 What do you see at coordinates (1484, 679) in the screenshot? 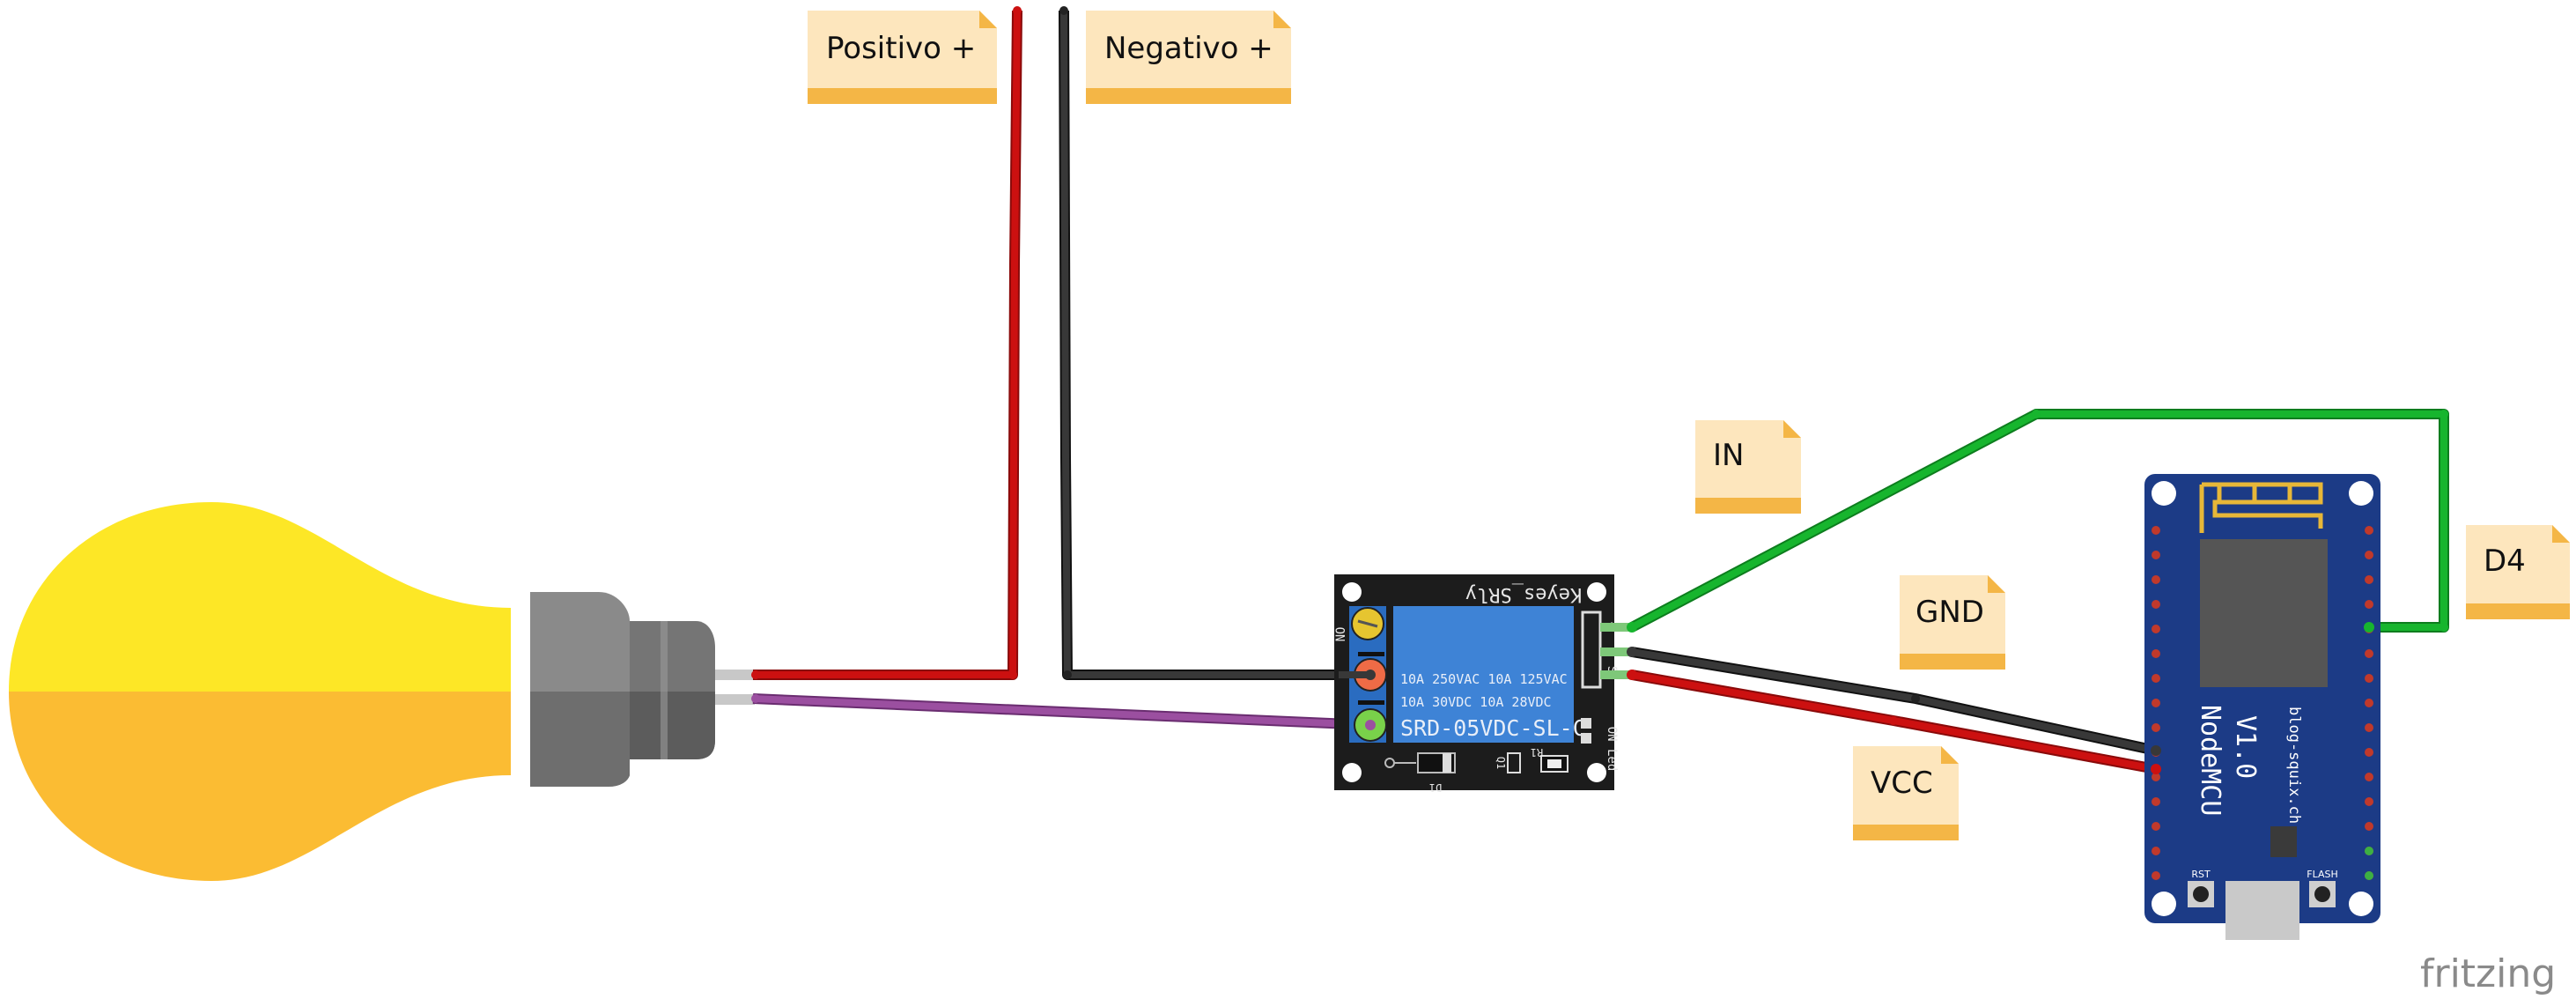
I see `relay-rating-1: 10A 250VAC 10A 125VAC` at bounding box center [1484, 679].